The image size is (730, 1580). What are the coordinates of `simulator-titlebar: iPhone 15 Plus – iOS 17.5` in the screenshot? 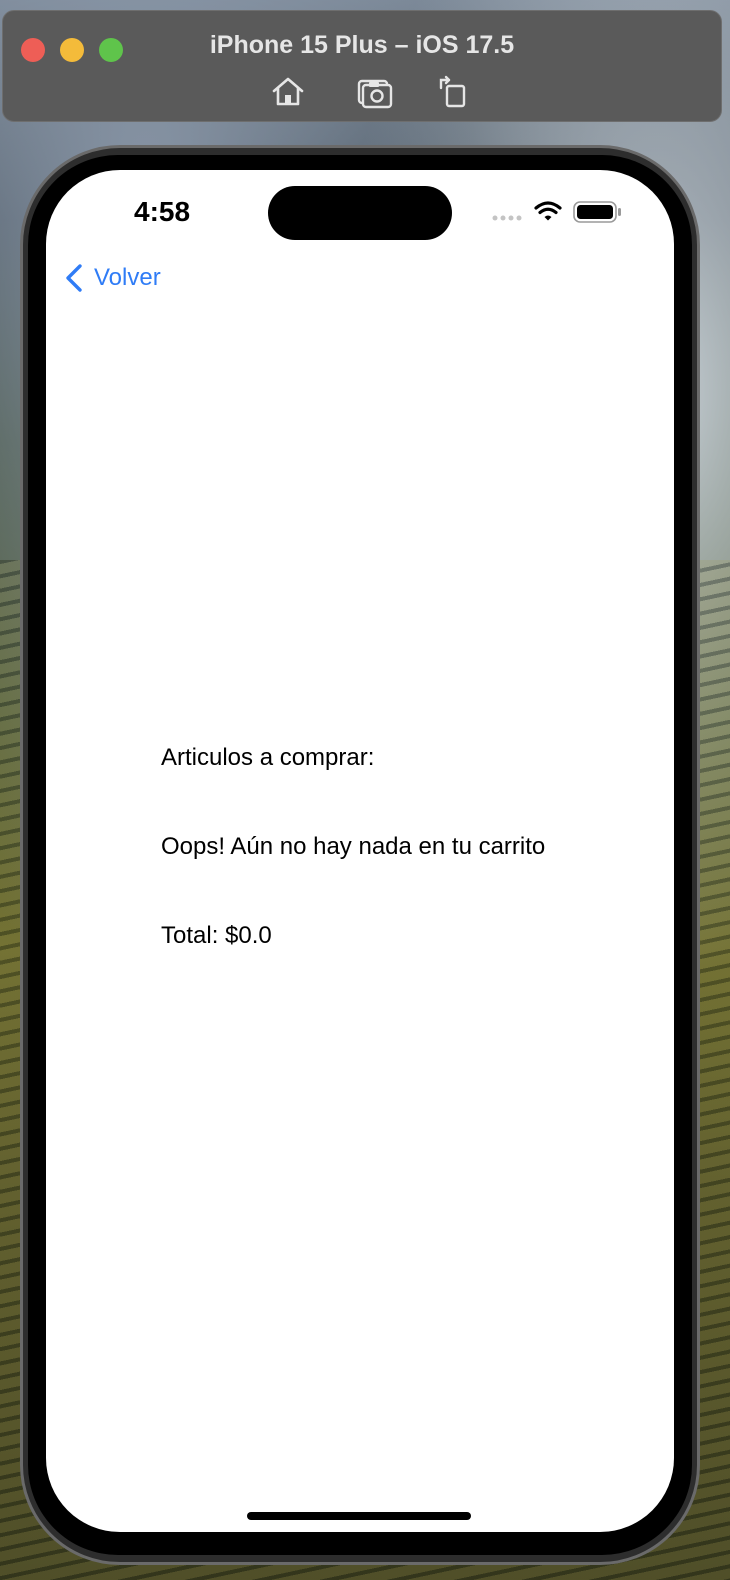 It's located at (362, 66).